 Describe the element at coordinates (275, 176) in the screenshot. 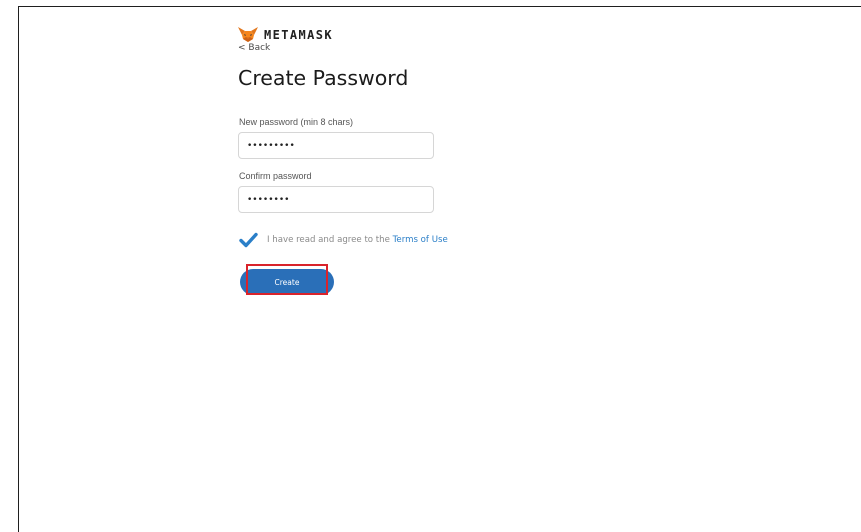

I see `confirm-password-label: Confirm password` at that location.